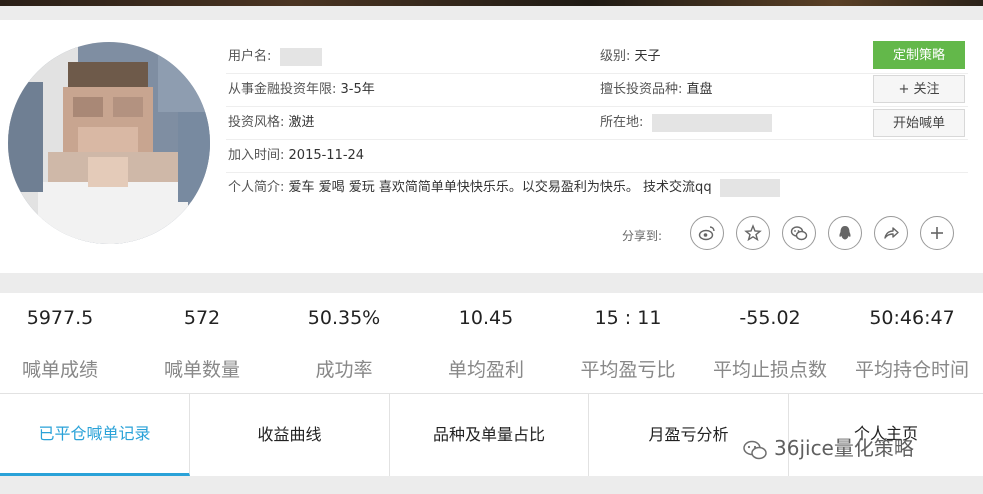 The width and height of the screenshot is (983, 494). What do you see at coordinates (628, 318) in the screenshot?
I see `stat-value: 15 : 11` at bounding box center [628, 318].